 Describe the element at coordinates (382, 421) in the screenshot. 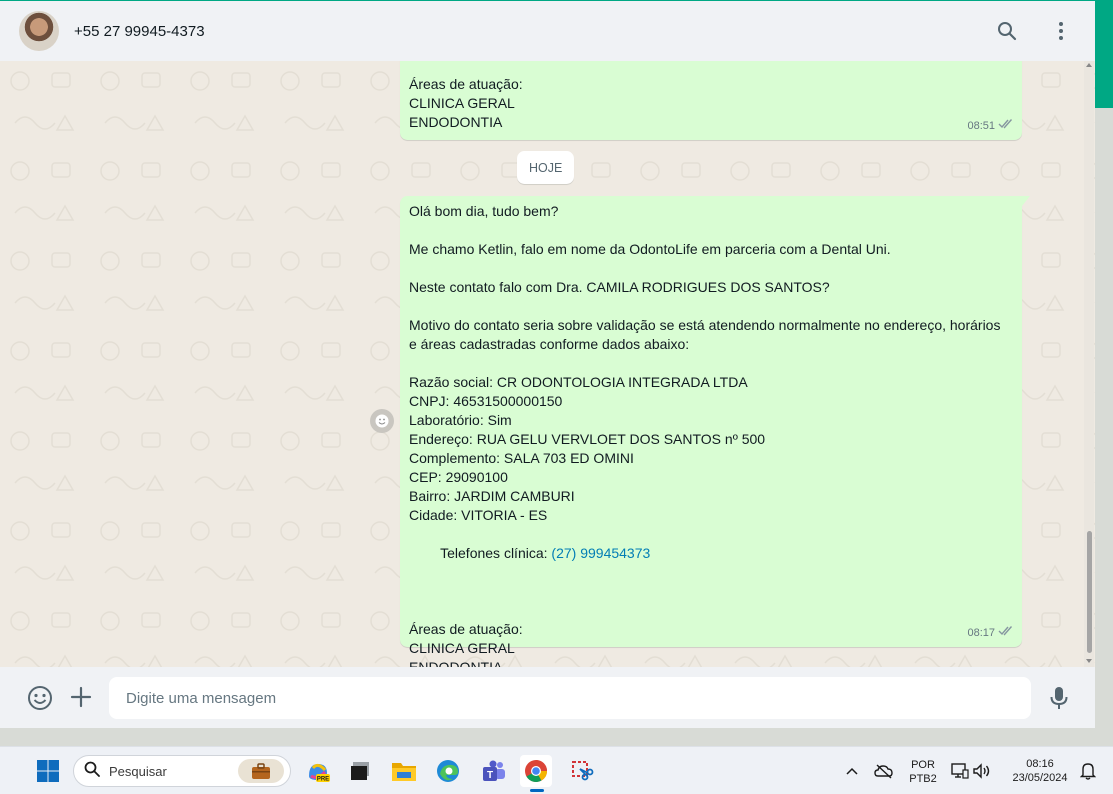

I see `react-emoji-icon` at that location.